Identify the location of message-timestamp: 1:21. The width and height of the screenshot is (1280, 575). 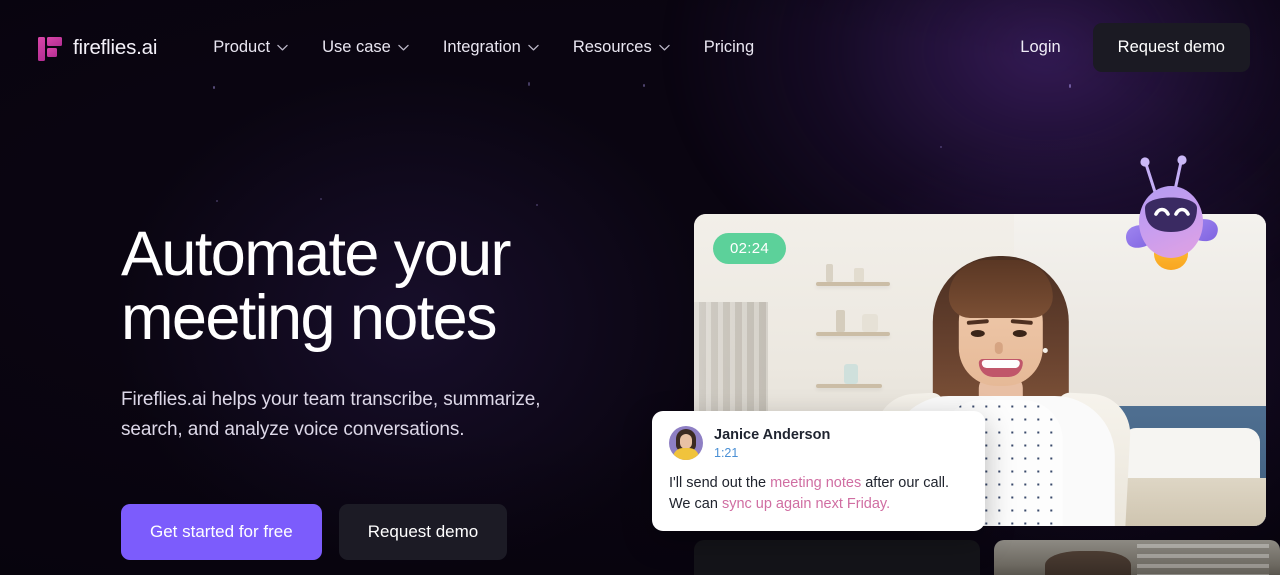
(726, 453).